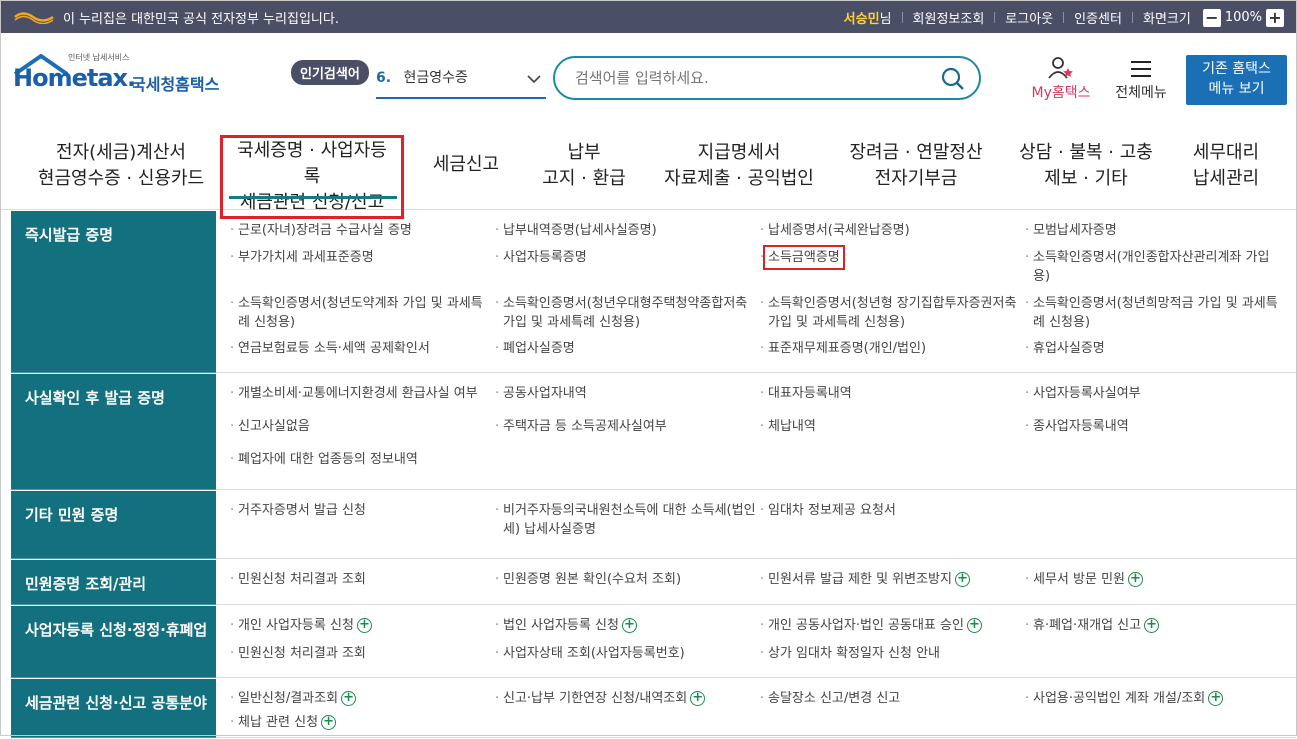 The width and height of the screenshot is (1297, 739). What do you see at coordinates (594, 653) in the screenshot?
I see `menu-item-label: 사업자상태 조회(사업자등록번호)` at bounding box center [594, 653].